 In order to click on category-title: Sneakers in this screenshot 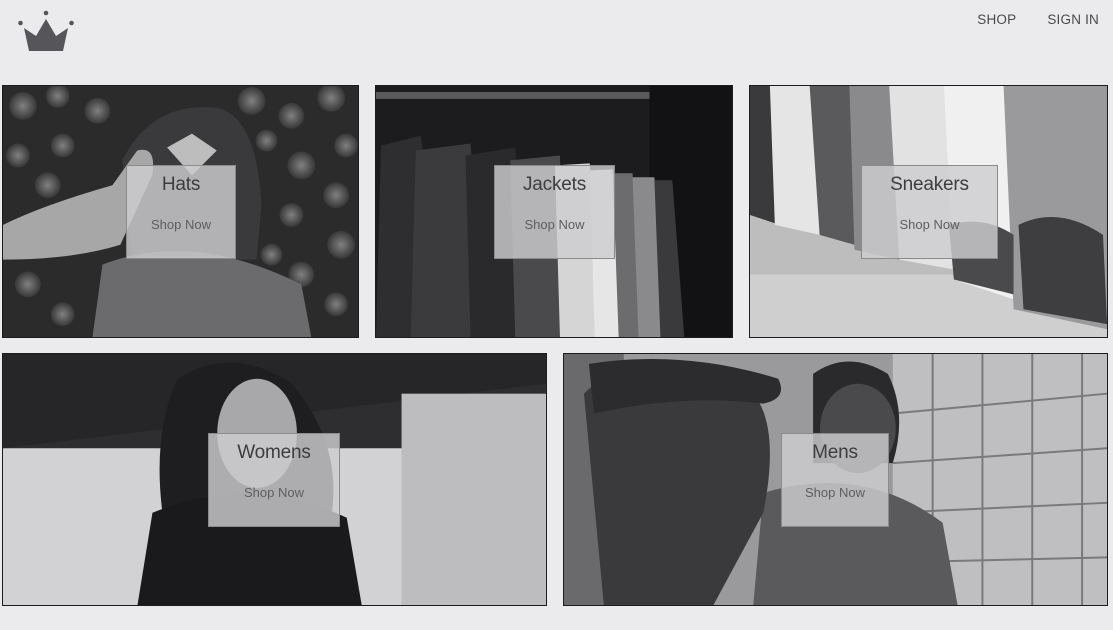, I will do `click(929, 184)`.